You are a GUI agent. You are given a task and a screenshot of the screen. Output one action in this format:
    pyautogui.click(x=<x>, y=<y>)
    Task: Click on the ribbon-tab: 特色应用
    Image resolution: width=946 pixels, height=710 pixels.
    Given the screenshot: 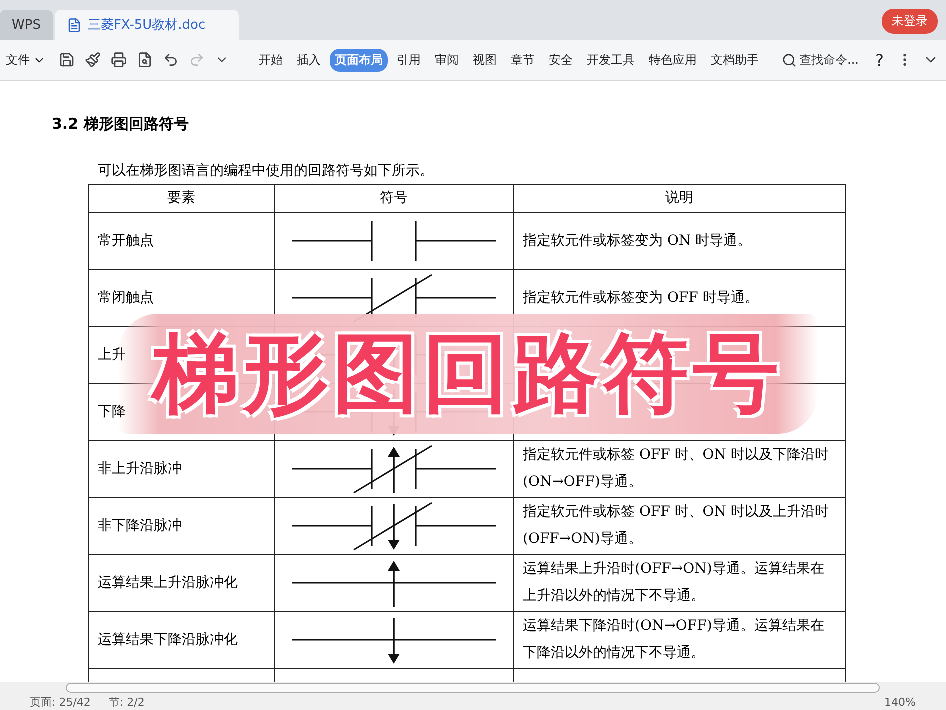 What is the action you would take?
    pyautogui.click(x=673, y=60)
    